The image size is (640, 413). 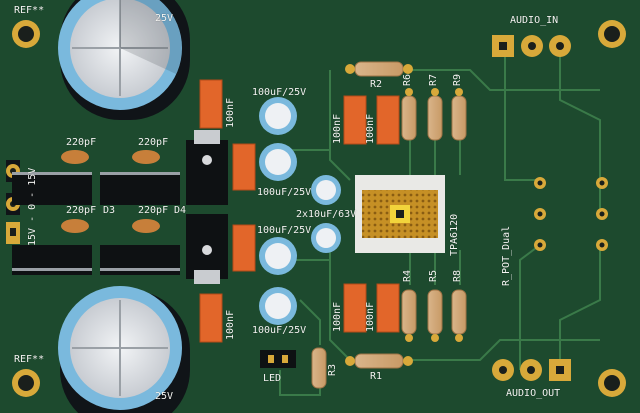 What do you see at coordinates (454, 234) in the screenshot?
I see `ic-label: TPA6120` at bounding box center [454, 234].